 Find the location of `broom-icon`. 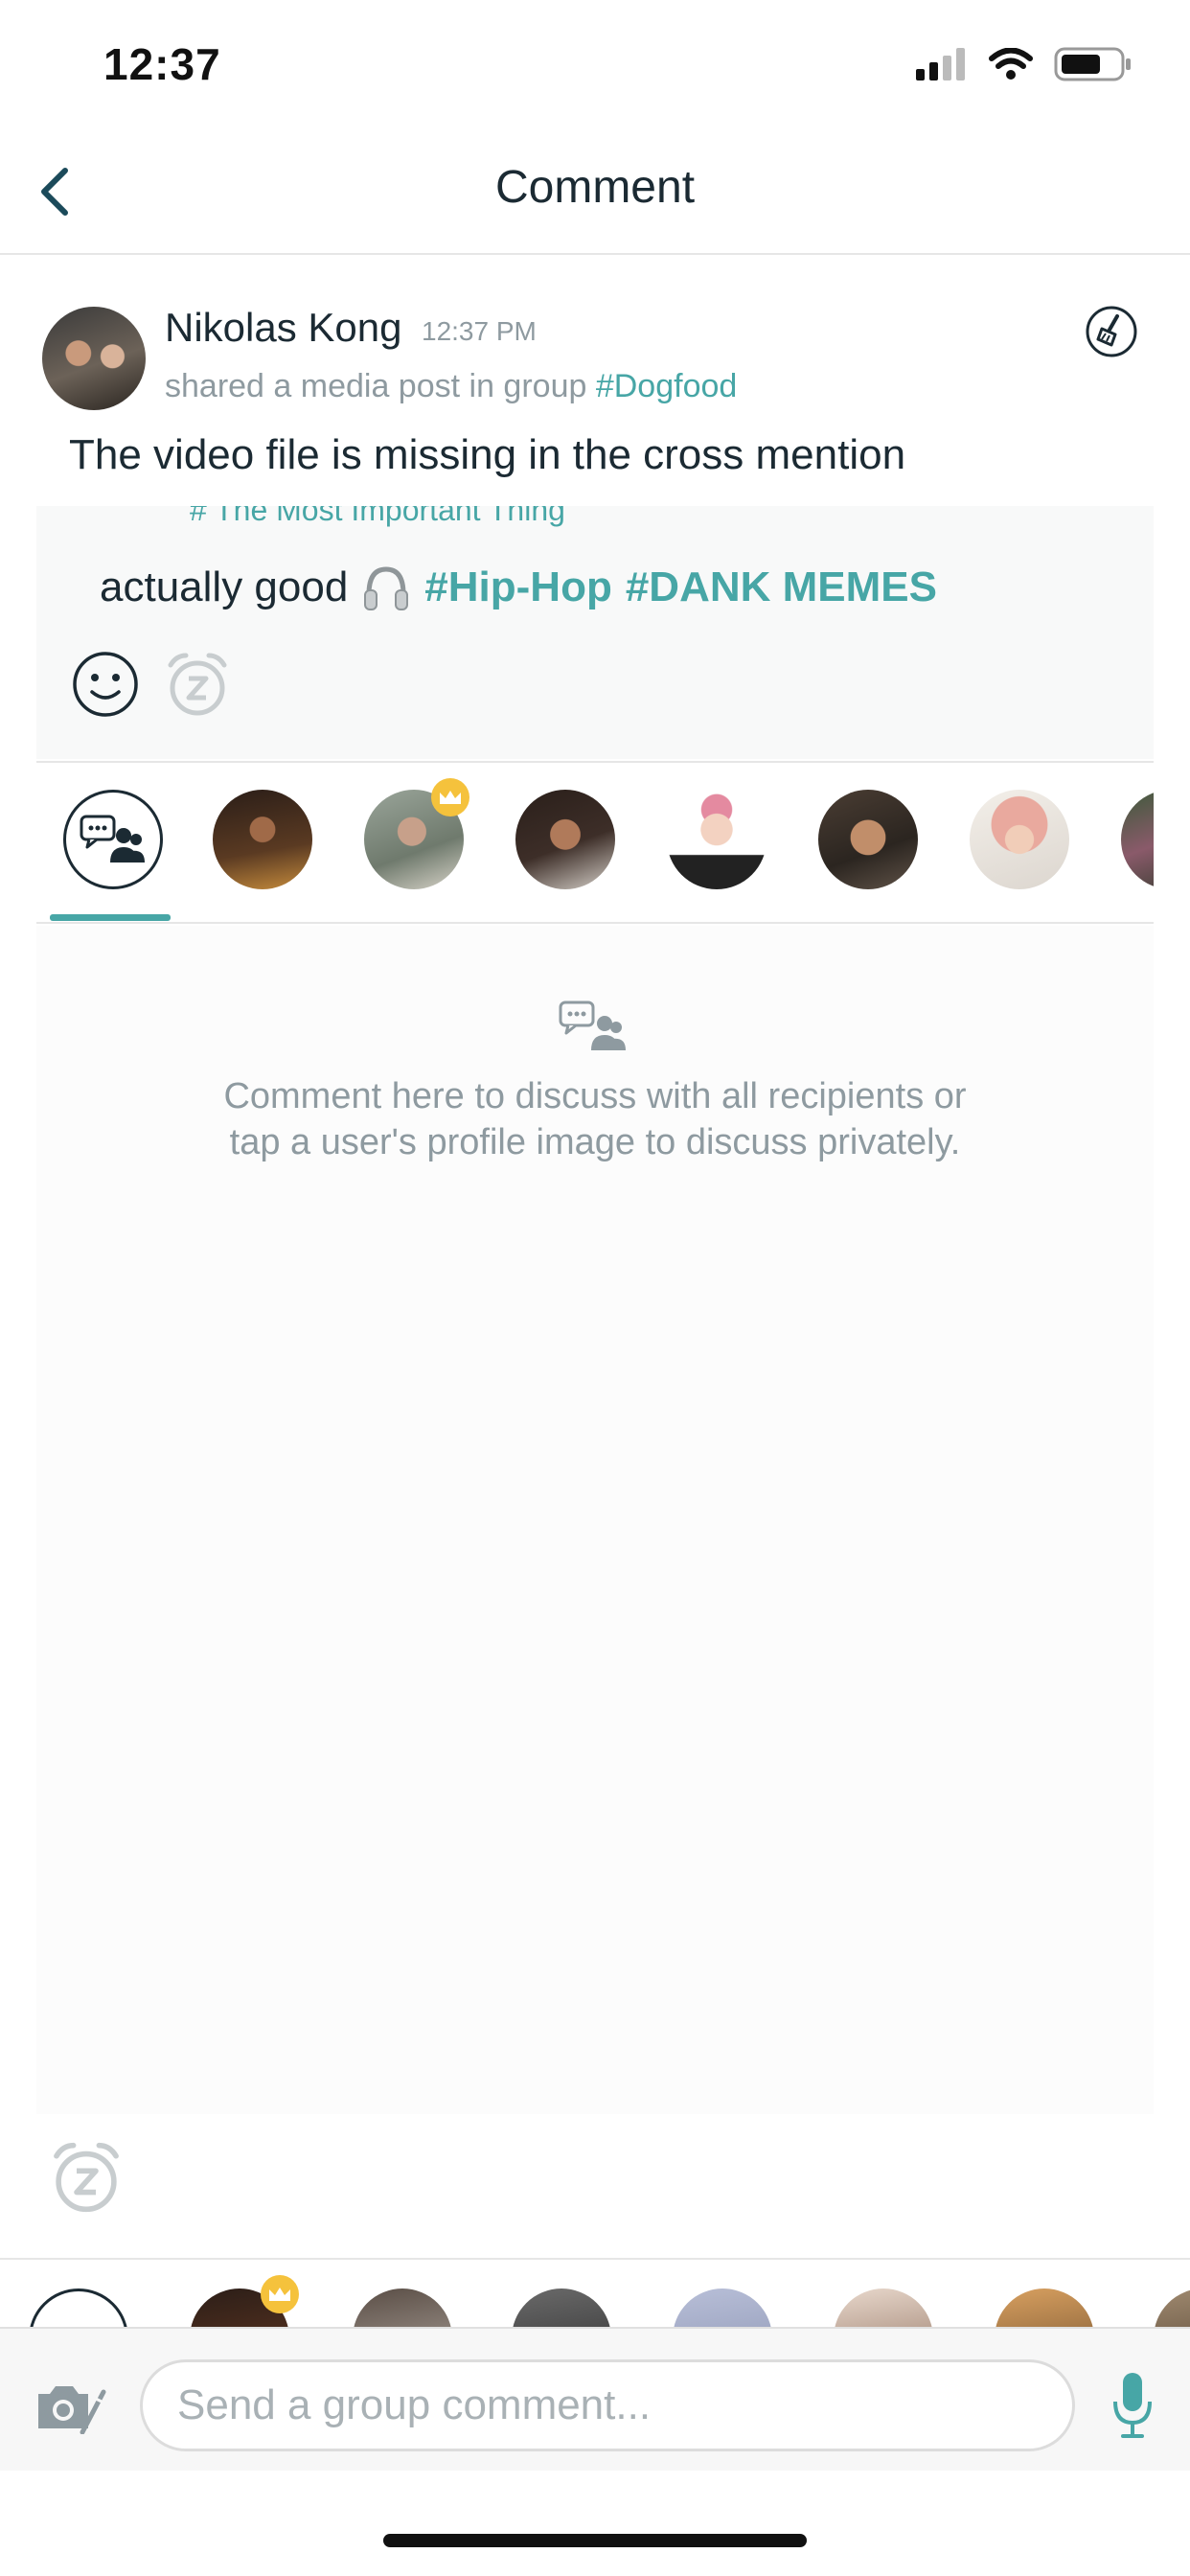

broom-icon is located at coordinates (1111, 331).